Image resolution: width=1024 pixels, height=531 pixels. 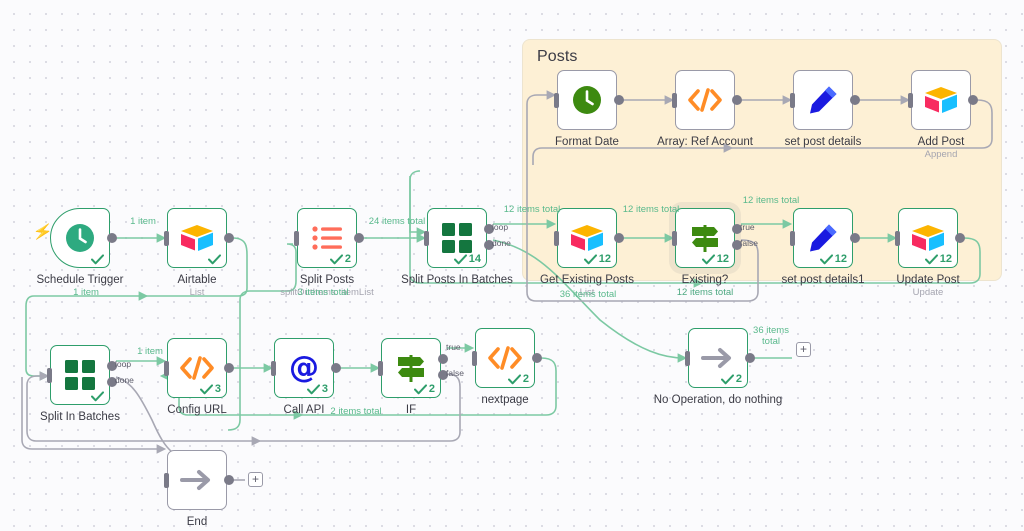 What do you see at coordinates (229, 480) in the screenshot?
I see `output-port-end` at bounding box center [229, 480].